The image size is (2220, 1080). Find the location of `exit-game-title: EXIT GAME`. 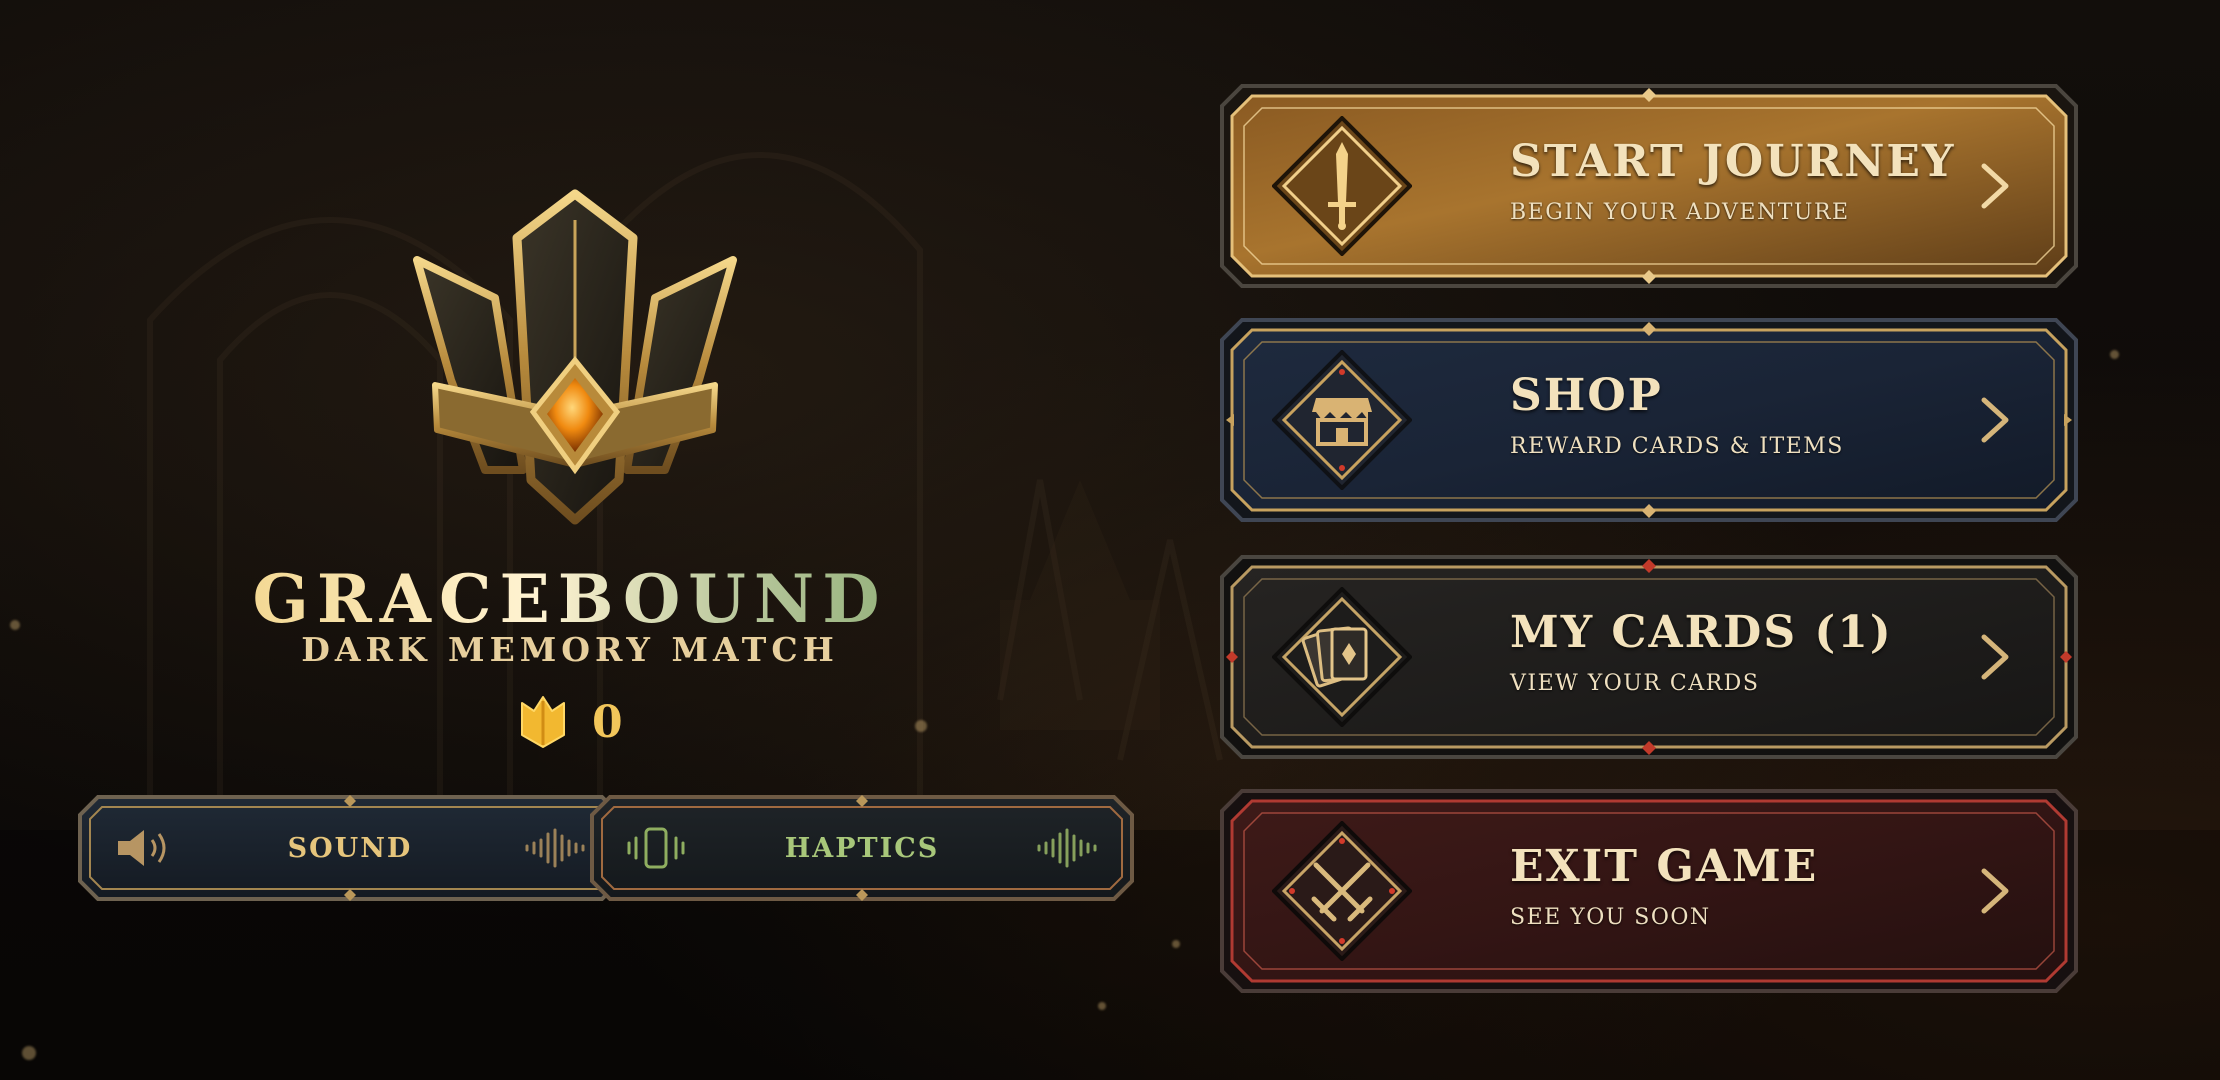

exit-game-title: EXIT GAME is located at coordinates (1664, 866).